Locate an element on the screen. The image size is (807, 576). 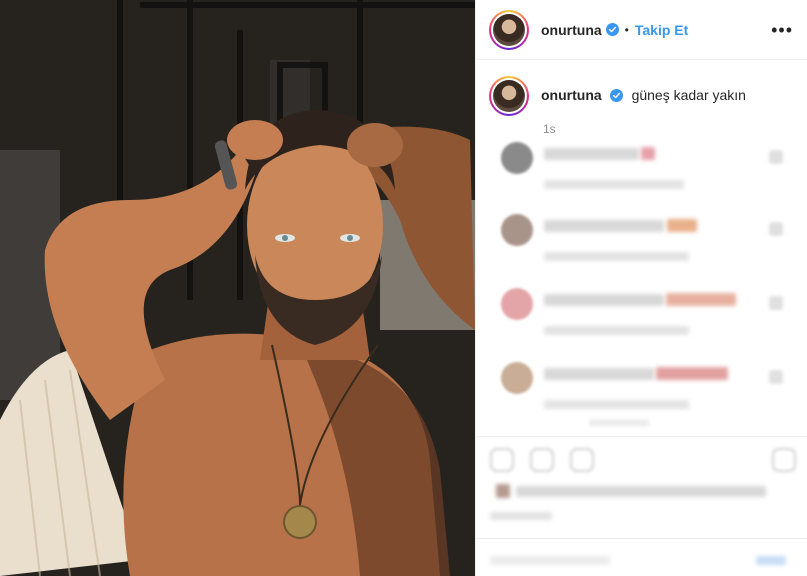
liked-by-avatar is located at coordinates (503, 491).